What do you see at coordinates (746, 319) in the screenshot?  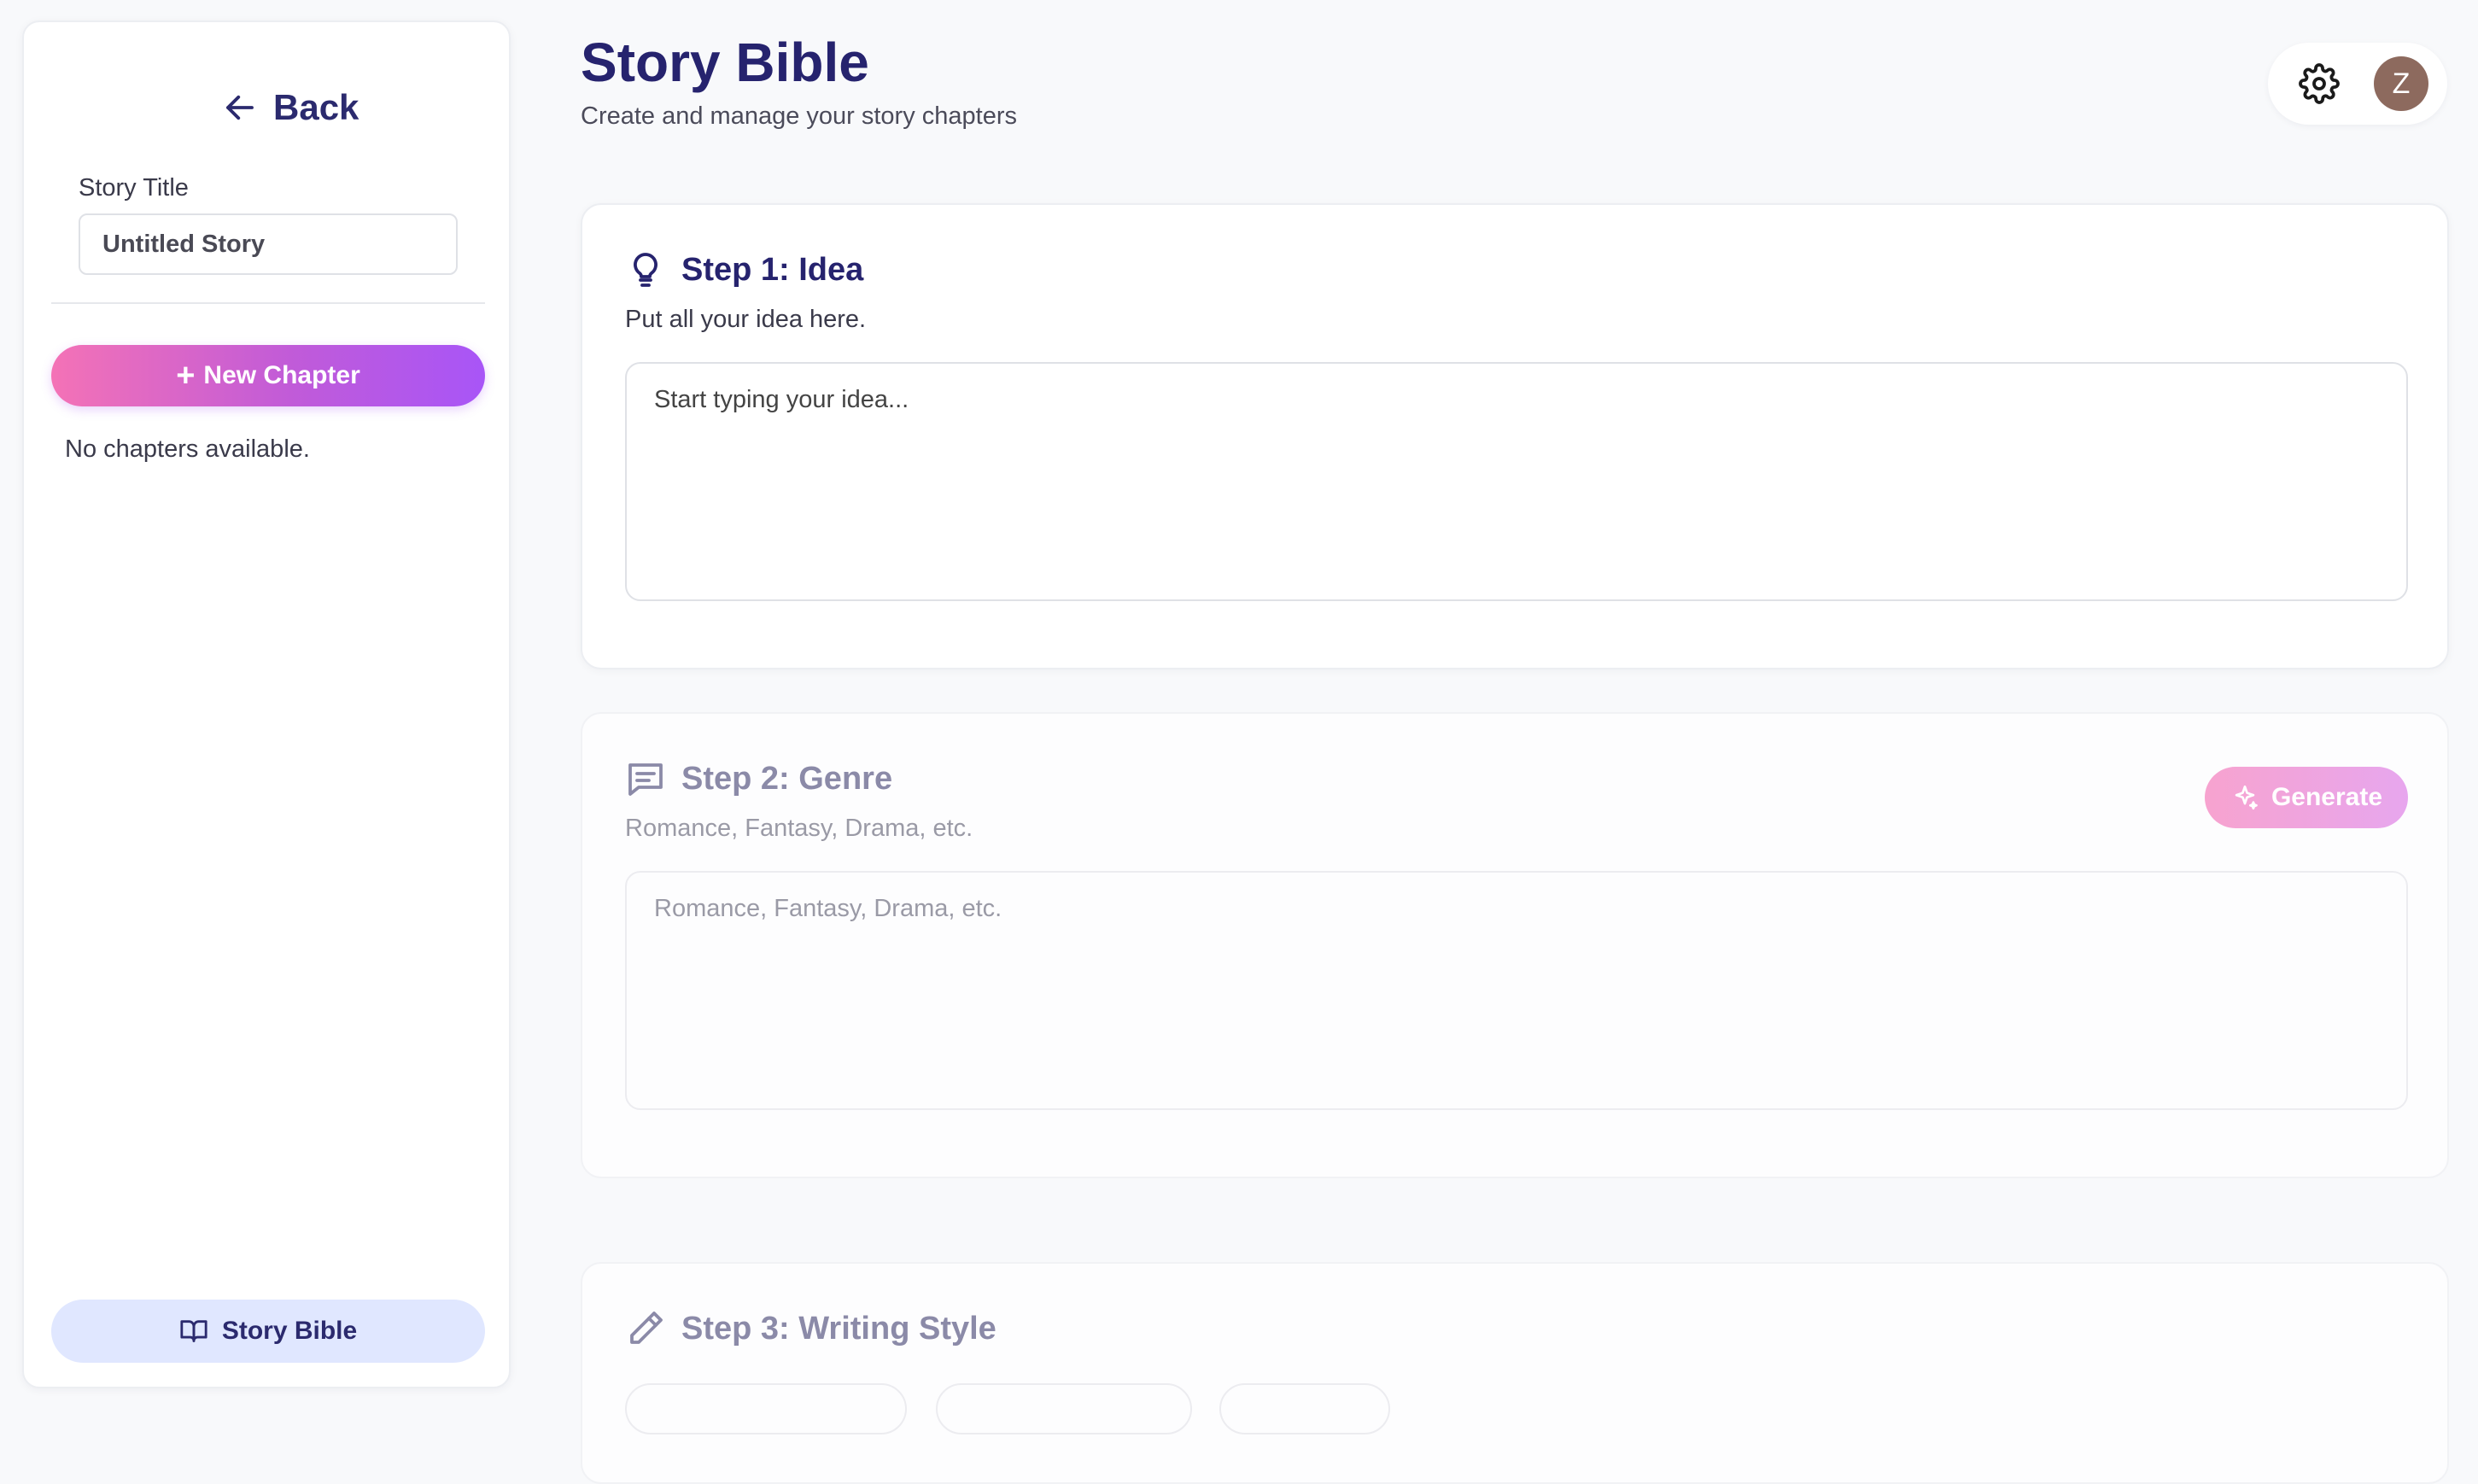 I see `step-1-description: Put all your idea here.` at bounding box center [746, 319].